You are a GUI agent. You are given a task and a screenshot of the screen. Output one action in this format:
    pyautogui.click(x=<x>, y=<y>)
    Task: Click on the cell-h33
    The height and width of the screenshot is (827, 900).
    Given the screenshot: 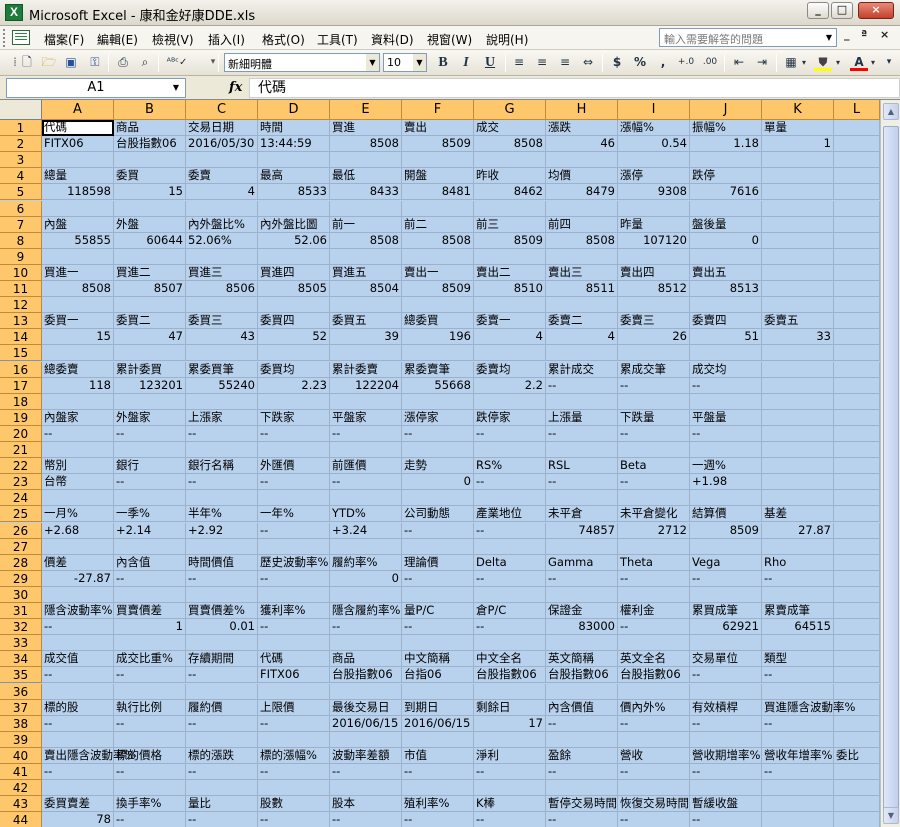 What is the action you would take?
    pyautogui.click(x=582, y=643)
    